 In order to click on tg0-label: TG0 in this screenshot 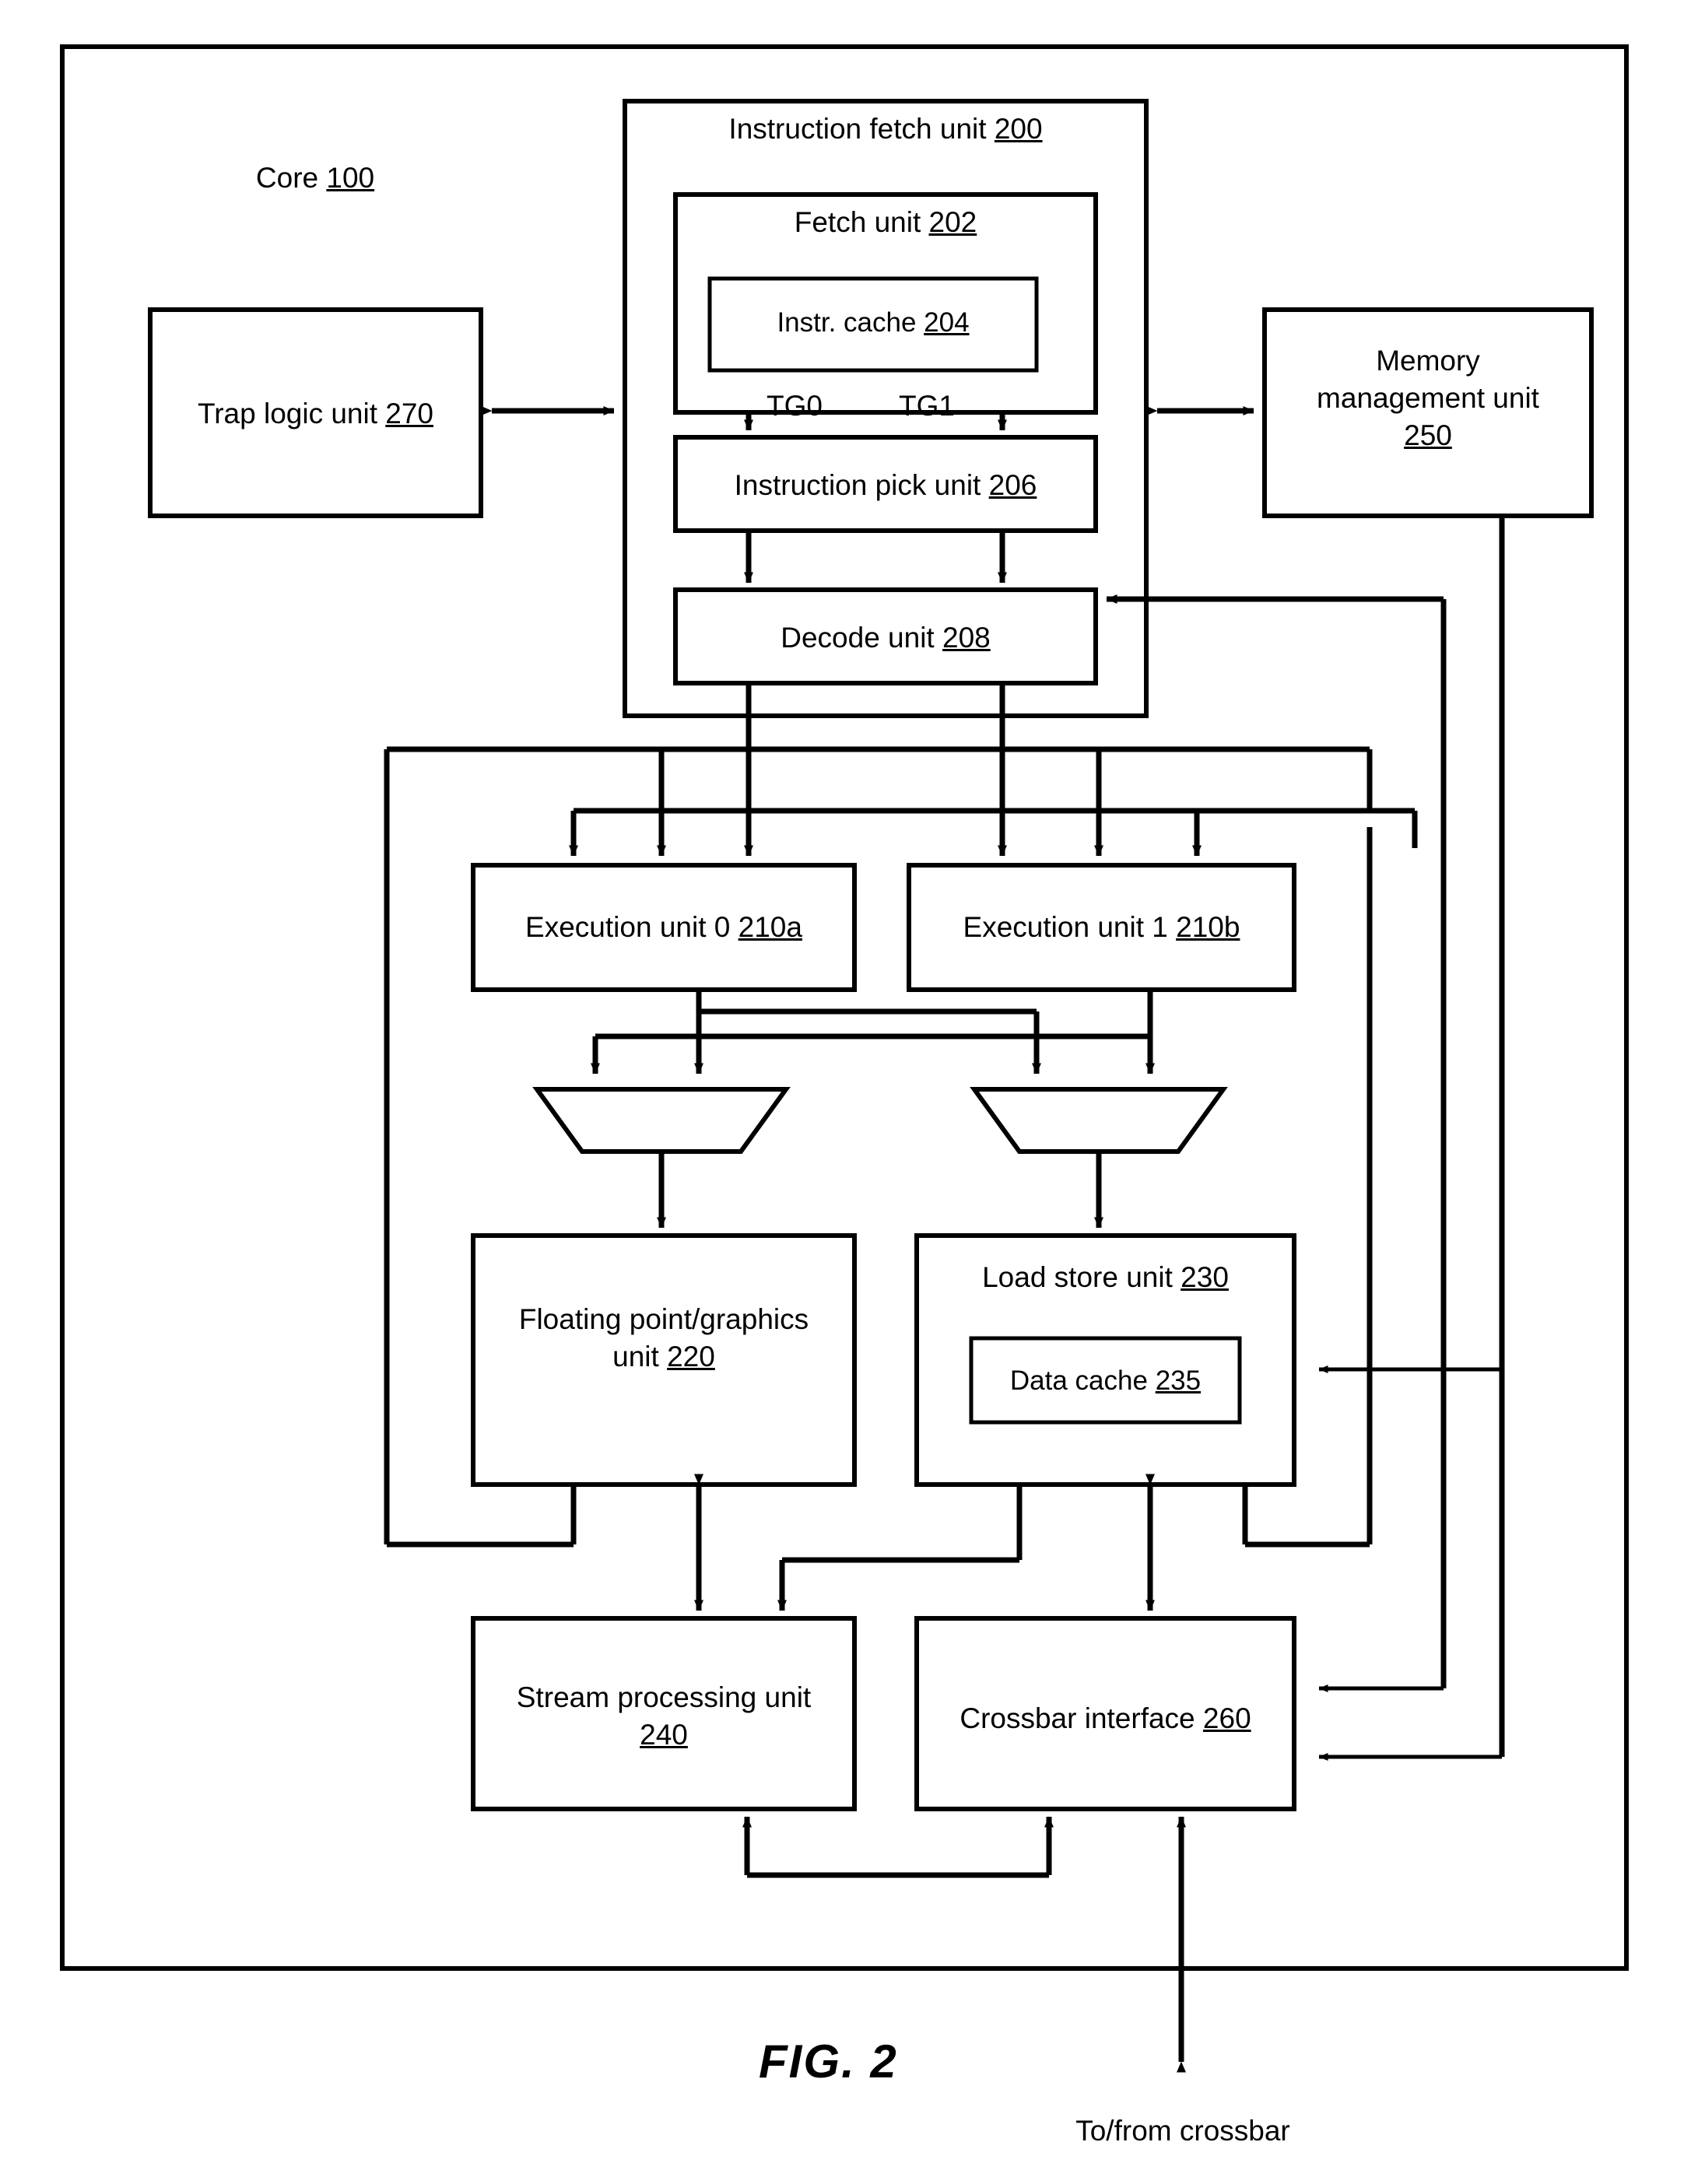, I will do `click(795, 406)`.